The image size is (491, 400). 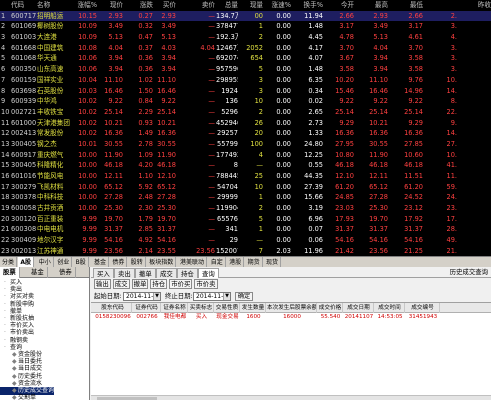 What do you see at coordinates (145, 197) in the screenshot?
I see `cell-change: 2.48` at bounding box center [145, 197].